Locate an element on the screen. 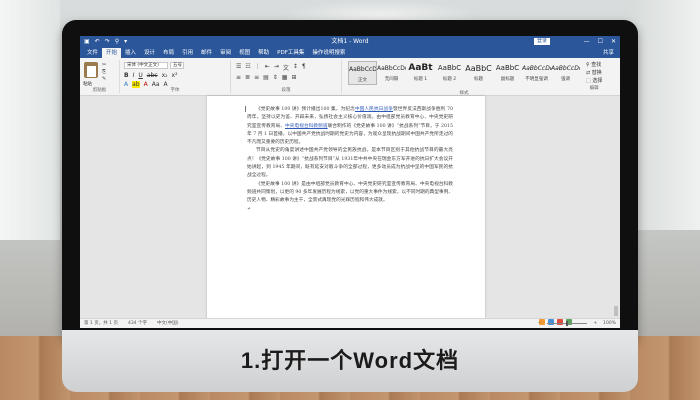 This screenshot has width=700, height=400. line-spacing-icon: ⇕ is located at coordinates (275, 77).